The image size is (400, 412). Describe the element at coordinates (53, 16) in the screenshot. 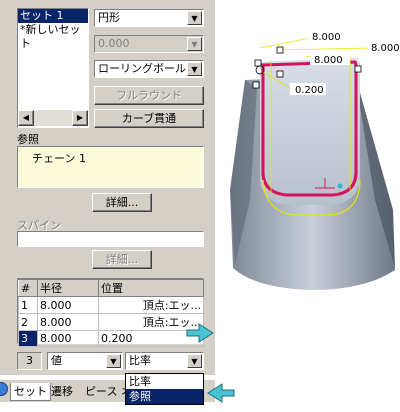

I see `set-item-1: セット 1` at that location.